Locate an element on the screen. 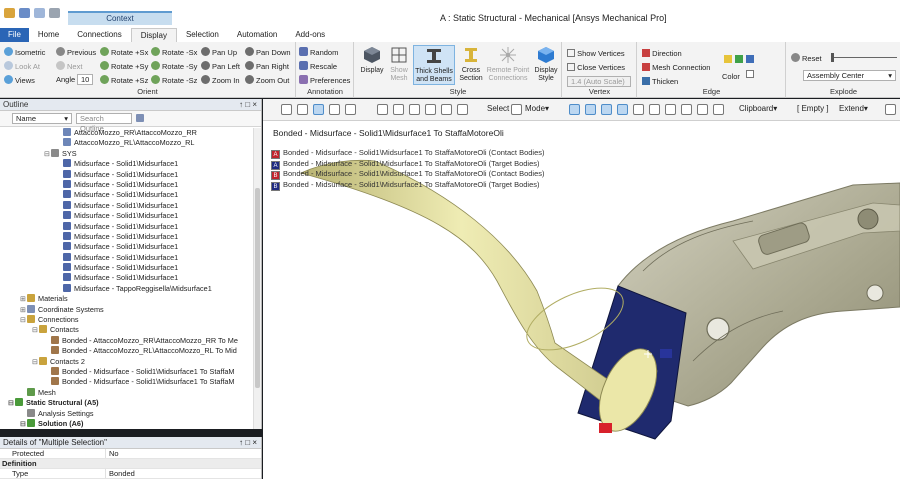 This screenshot has height=479, width=900. tab-home: Home is located at coordinates (48, 35).